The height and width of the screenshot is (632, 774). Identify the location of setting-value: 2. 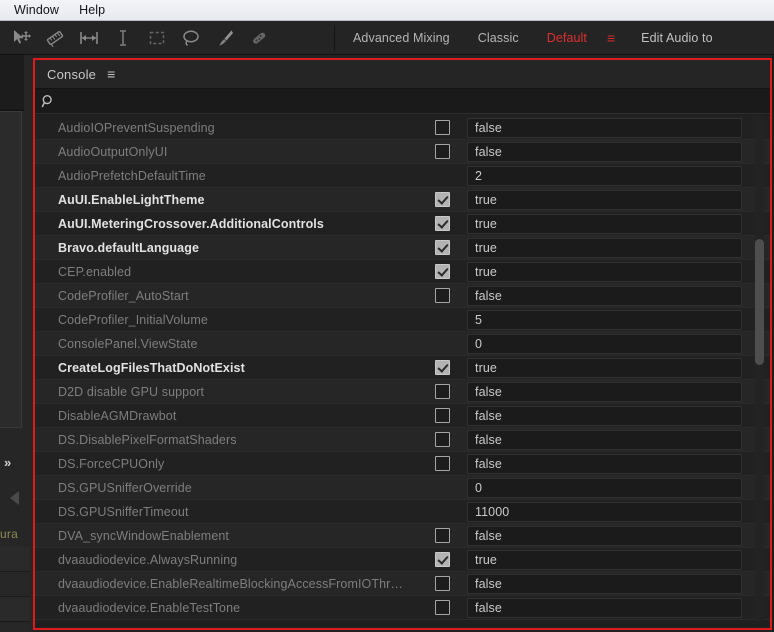
(604, 175).